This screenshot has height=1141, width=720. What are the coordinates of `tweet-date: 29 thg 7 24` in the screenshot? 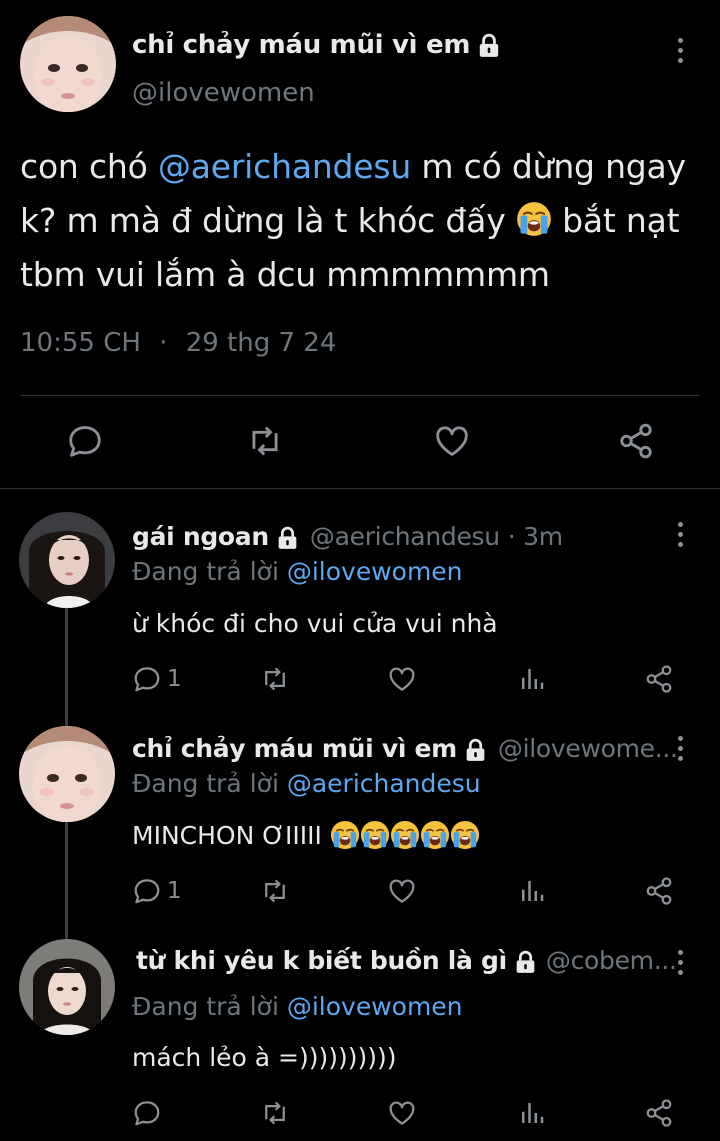 It's located at (261, 343).